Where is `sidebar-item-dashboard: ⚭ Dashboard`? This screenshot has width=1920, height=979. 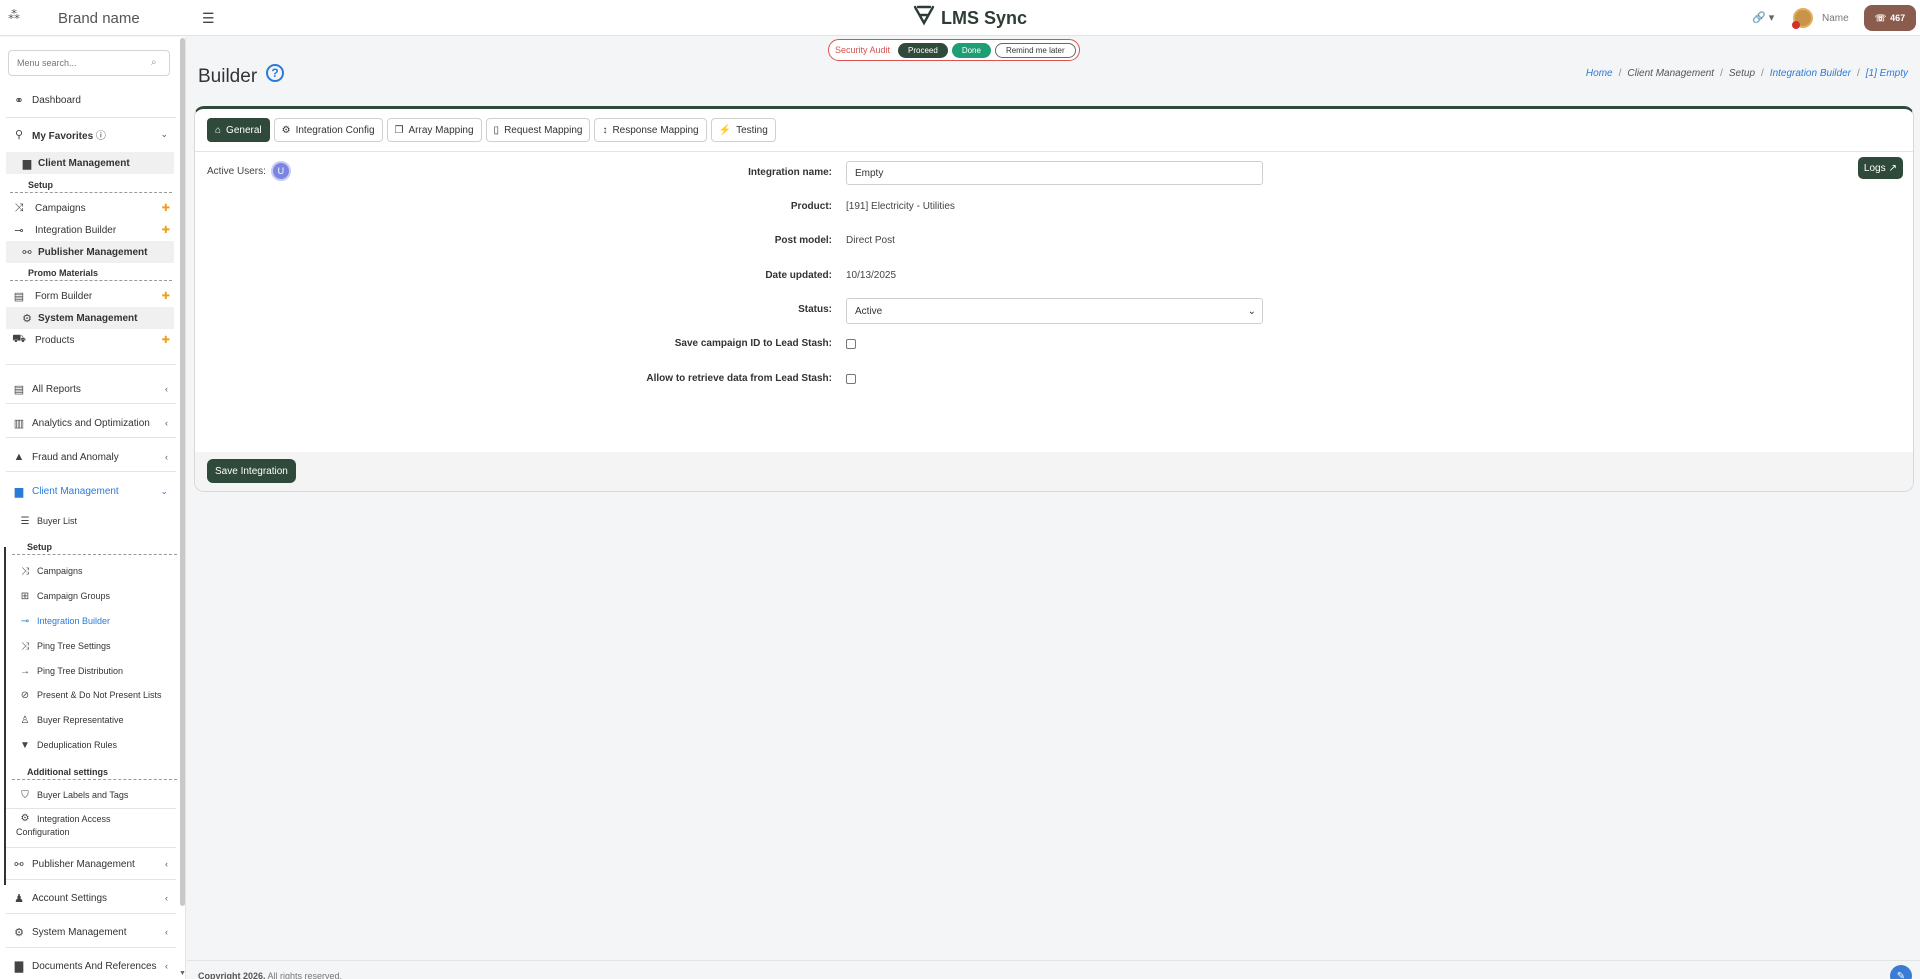 sidebar-item-dashboard: ⚭ Dashboard is located at coordinates (90, 100).